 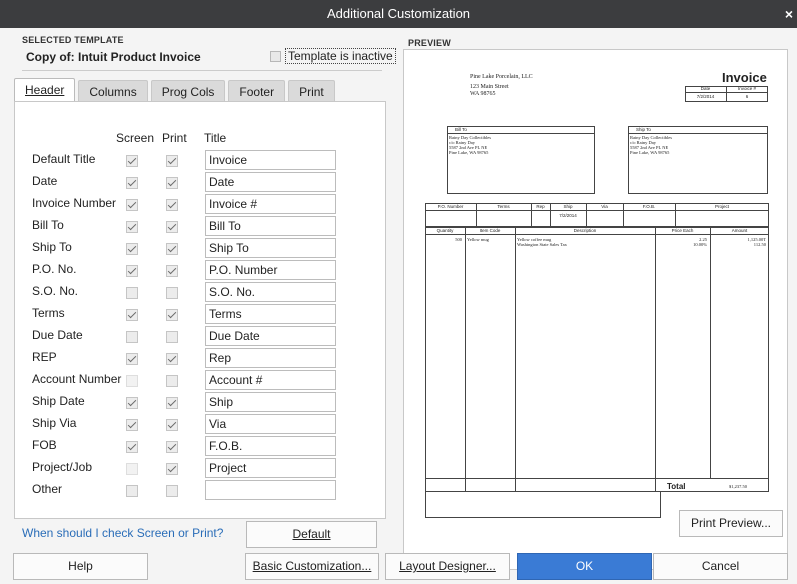 I want to click on order-info-column-label: Via, so click(x=604, y=206).